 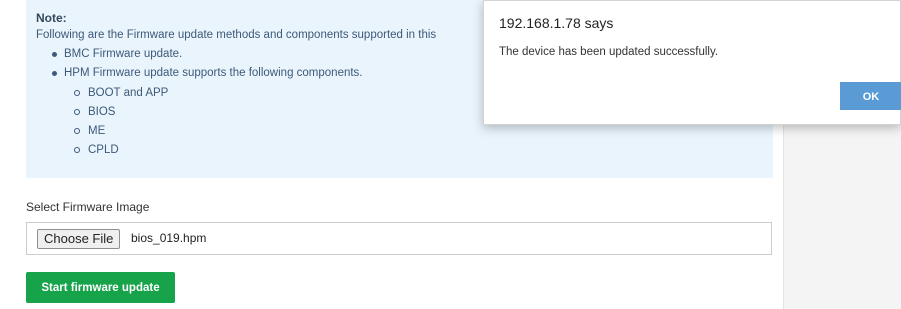 I want to click on sub-list-item-label: BOOT and APP, so click(x=128, y=93).